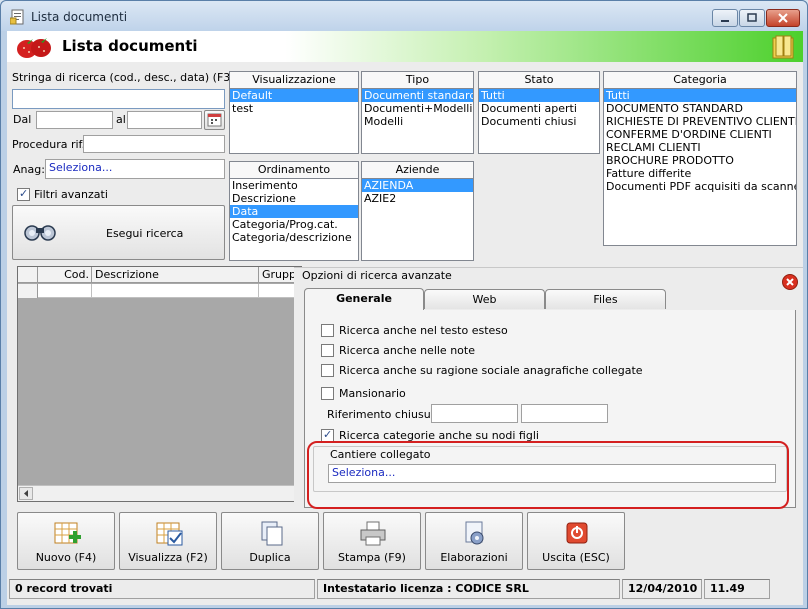  I want to click on results-grid: Cod. Descrizione Gruppo, so click(160, 384).